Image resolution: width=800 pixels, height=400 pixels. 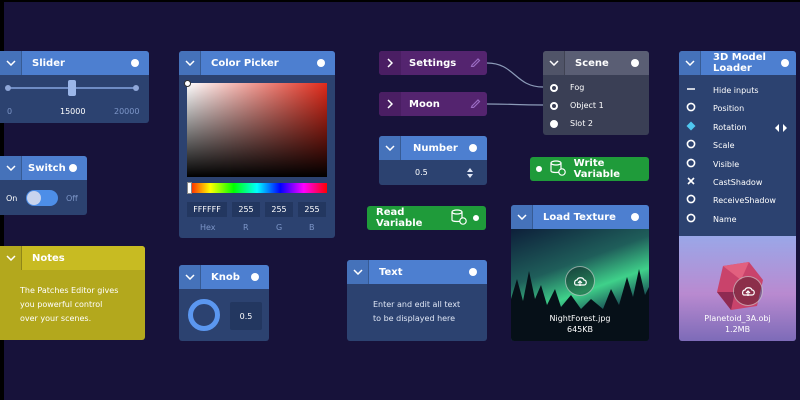 What do you see at coordinates (781, 128) in the screenshot?
I see `rotation-stepper` at bounding box center [781, 128].